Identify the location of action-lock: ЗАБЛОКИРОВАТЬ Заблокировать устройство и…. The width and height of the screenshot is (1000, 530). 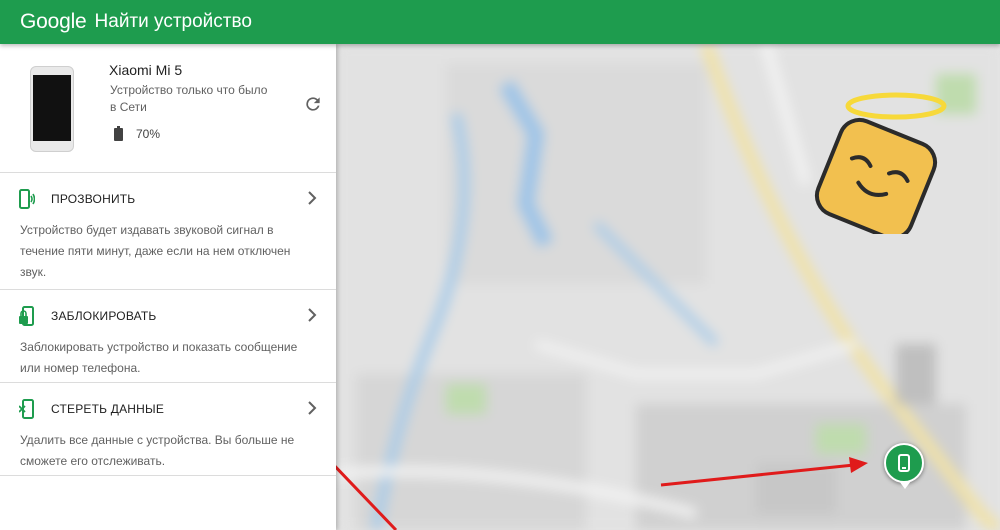
(168, 336).